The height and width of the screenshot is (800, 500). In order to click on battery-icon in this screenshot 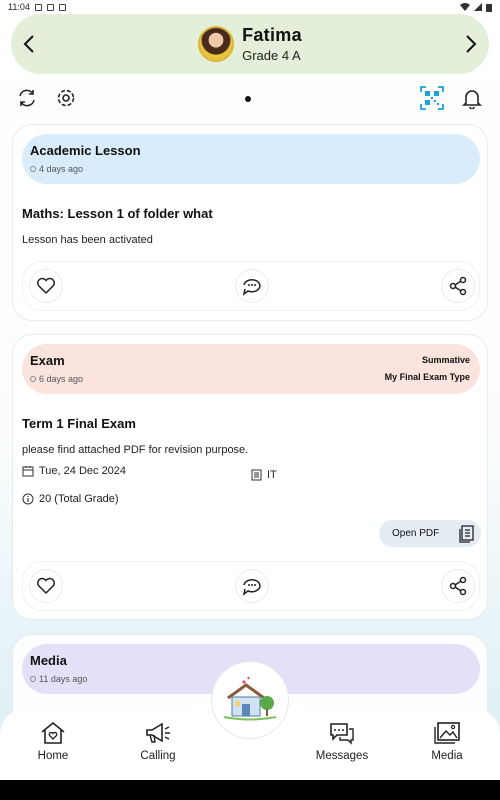, I will do `click(489, 7)`.